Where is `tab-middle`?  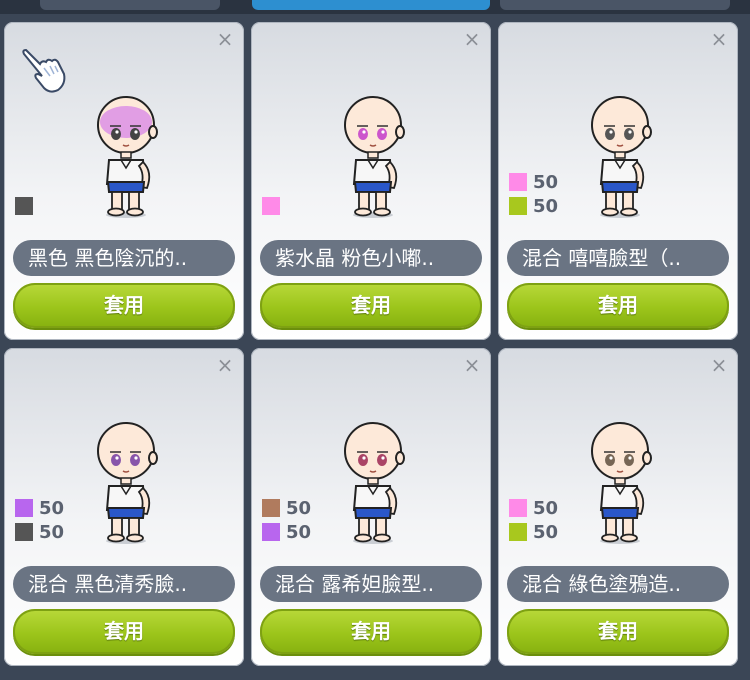
tab-middle is located at coordinates (371, 5).